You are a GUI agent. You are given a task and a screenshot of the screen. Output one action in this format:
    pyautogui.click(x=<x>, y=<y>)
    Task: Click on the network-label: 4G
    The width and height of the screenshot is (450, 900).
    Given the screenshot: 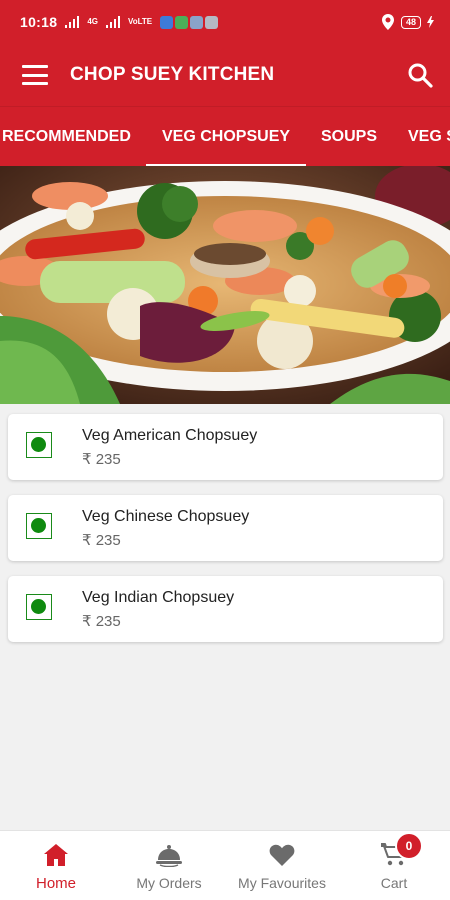 What is the action you would take?
    pyautogui.click(x=92, y=21)
    